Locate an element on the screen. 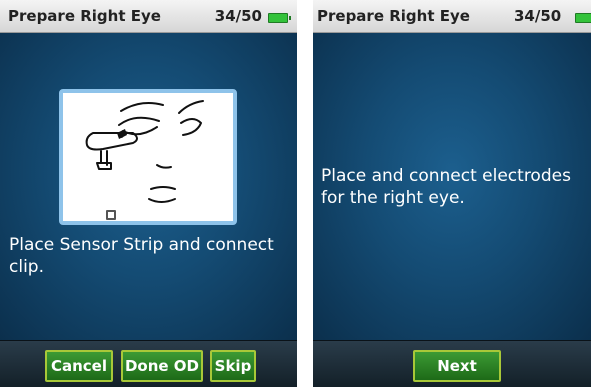 This screenshot has width=591, height=387. bottom-bar: Next is located at coordinates (452, 363).